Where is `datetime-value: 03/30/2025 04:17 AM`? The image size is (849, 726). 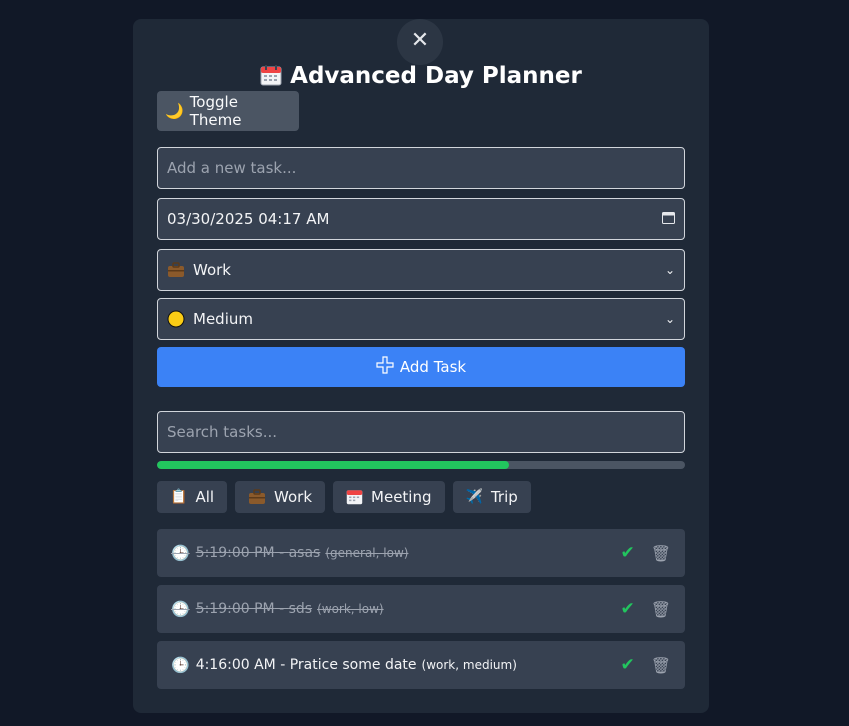
datetime-value: 03/30/2025 04:17 AM is located at coordinates (248, 219).